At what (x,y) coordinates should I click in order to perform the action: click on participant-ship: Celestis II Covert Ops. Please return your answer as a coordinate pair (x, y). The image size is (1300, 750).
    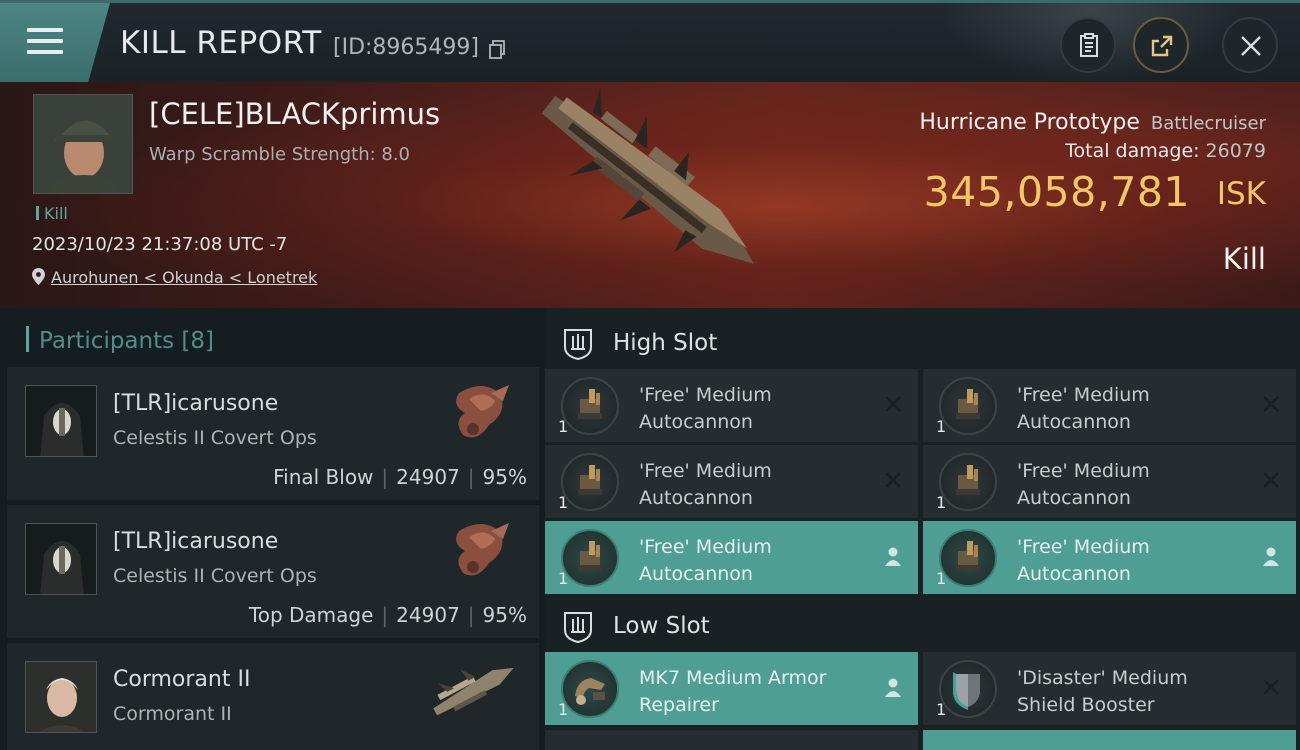
    Looking at the image, I should click on (215, 438).